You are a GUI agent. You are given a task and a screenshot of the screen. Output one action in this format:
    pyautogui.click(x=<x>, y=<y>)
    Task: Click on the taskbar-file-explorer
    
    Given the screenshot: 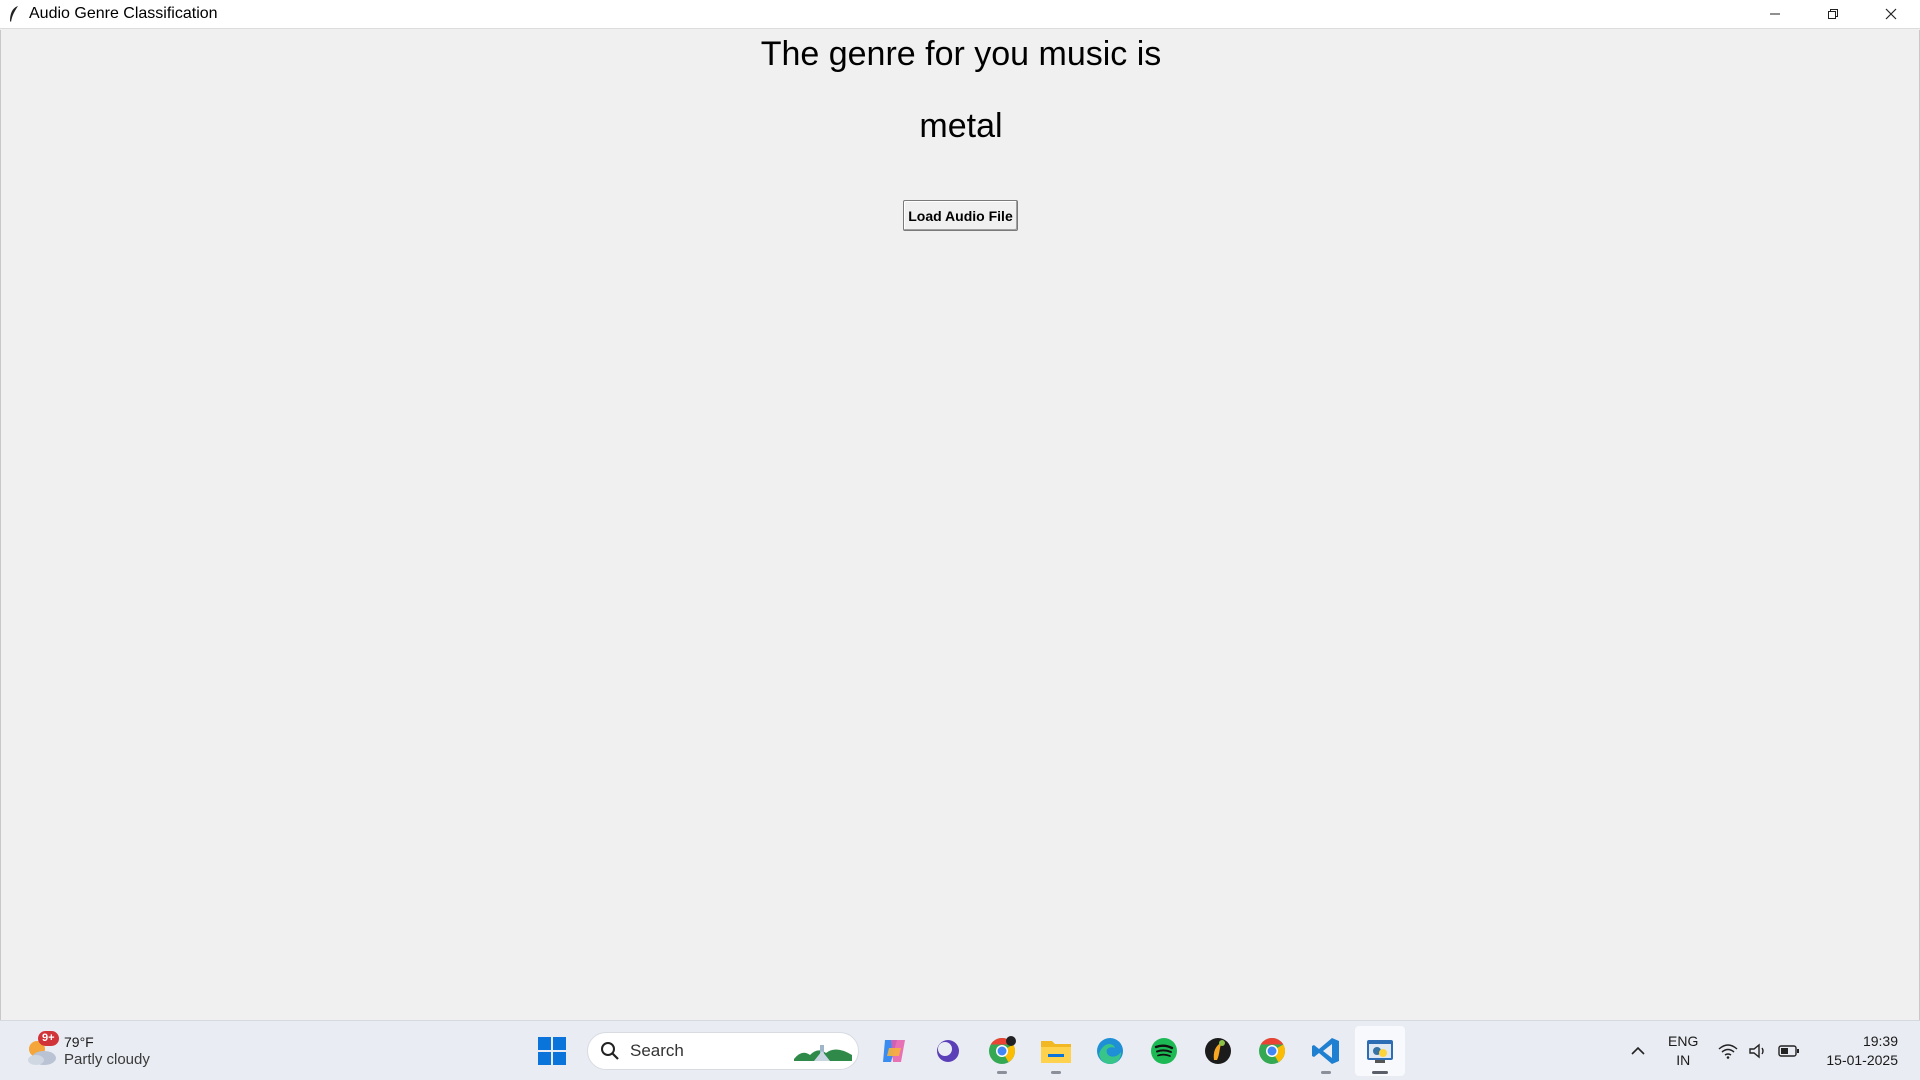 What is the action you would take?
    pyautogui.click(x=1056, y=1051)
    